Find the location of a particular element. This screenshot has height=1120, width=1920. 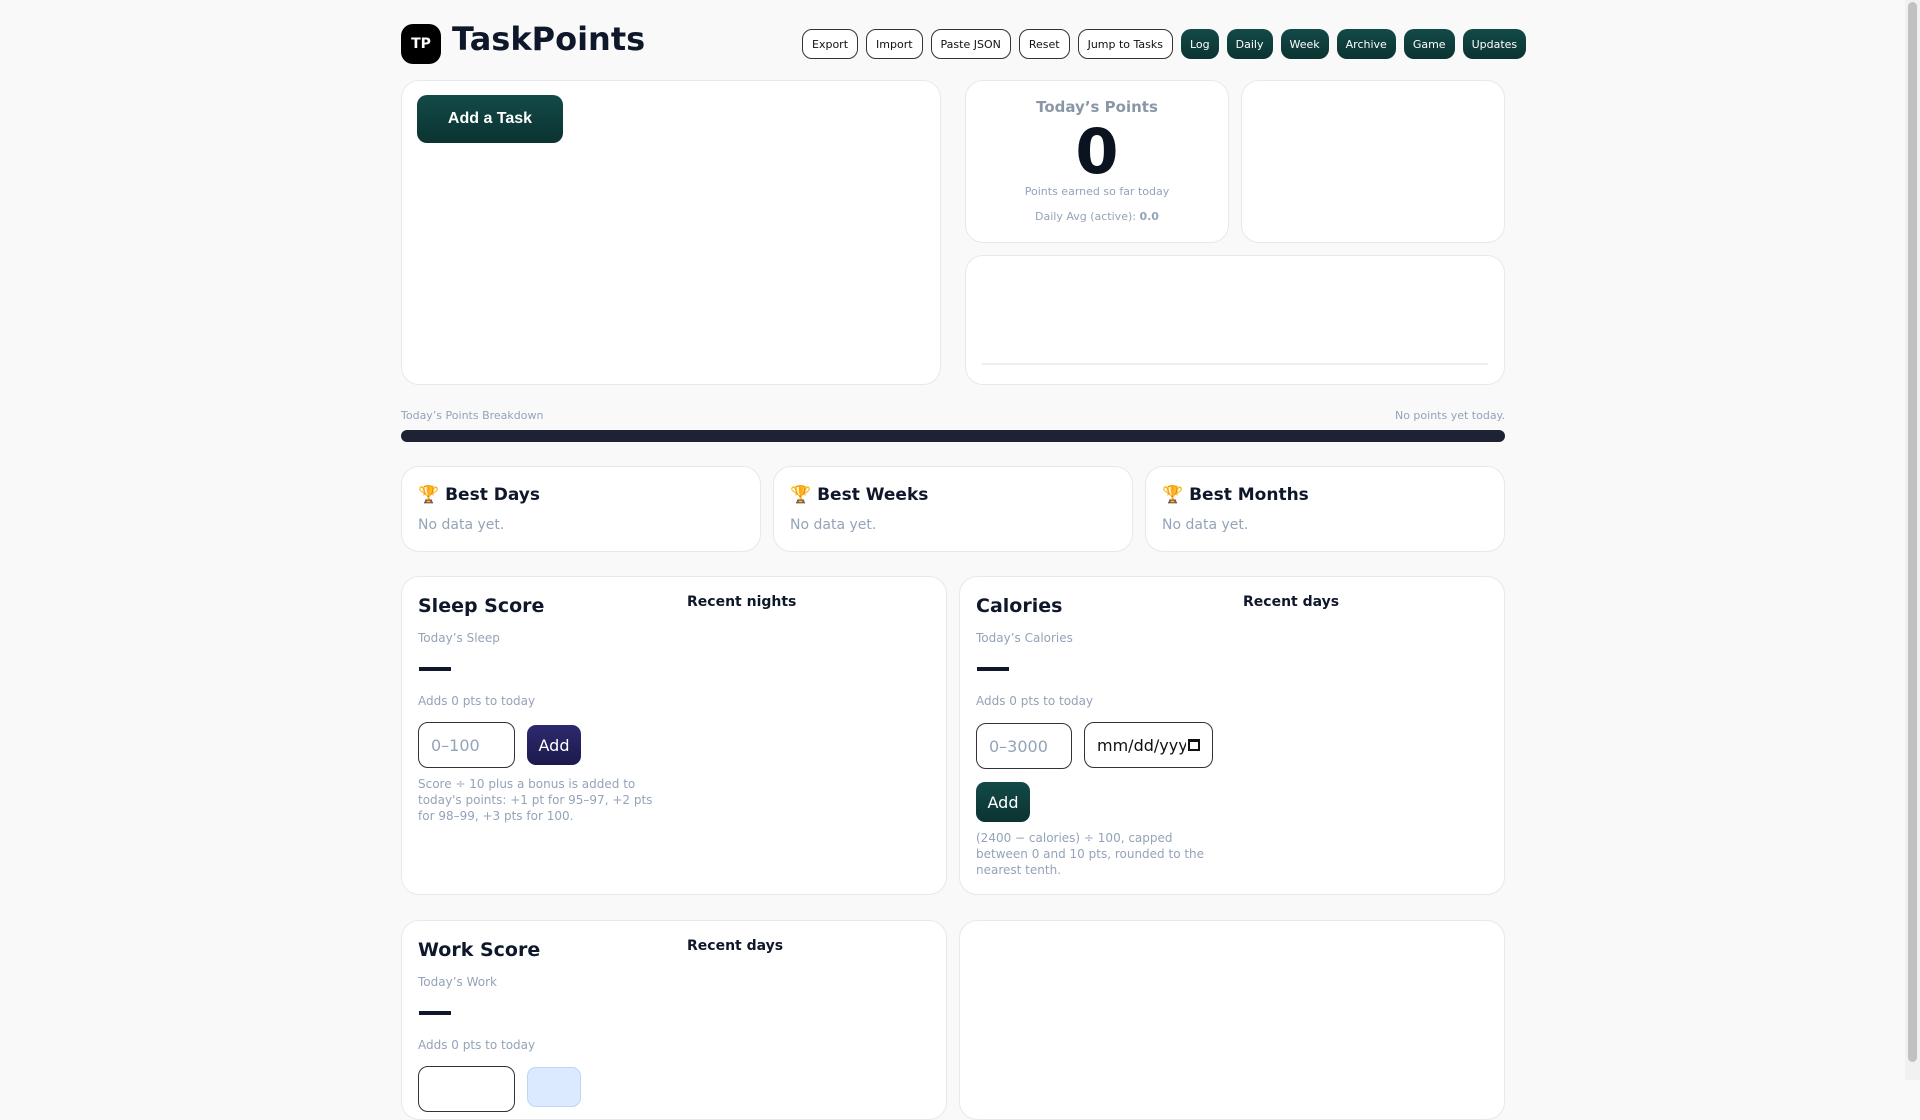

calories-recent-label: Recent days is located at coordinates (1291, 602).